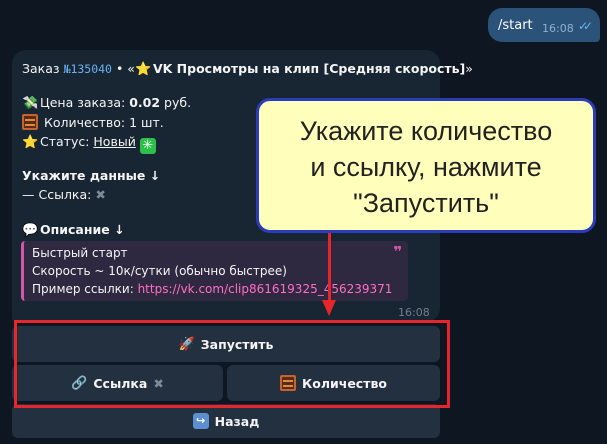  I want to click on back-button: ↪ Назад, so click(226, 421).